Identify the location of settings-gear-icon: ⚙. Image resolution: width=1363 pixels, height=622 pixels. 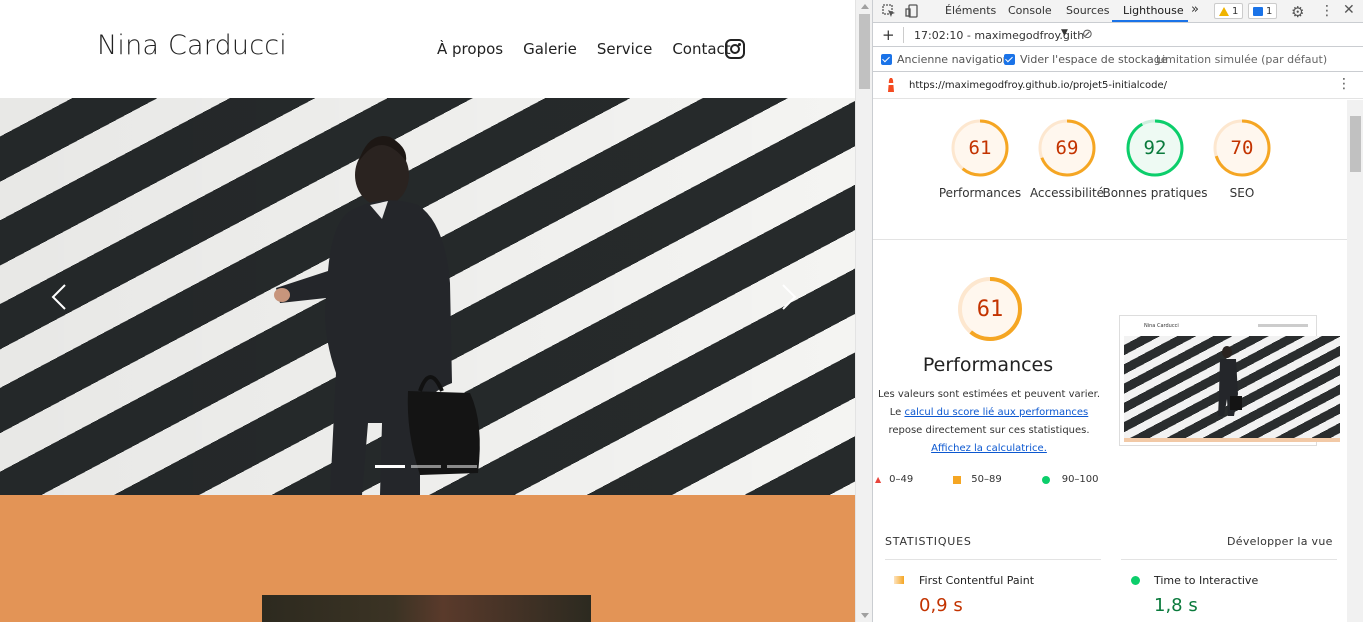
(1297, 12).